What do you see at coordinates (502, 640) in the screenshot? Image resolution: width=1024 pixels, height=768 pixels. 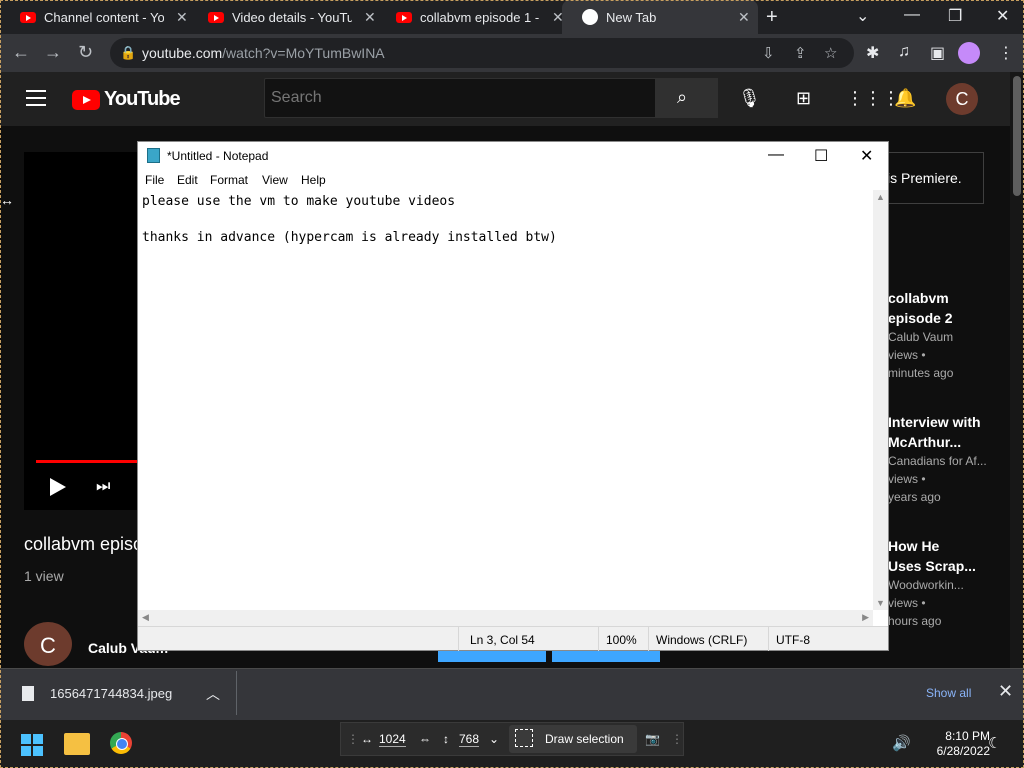 I see `cursor-position: Ln 3, Col 54` at bounding box center [502, 640].